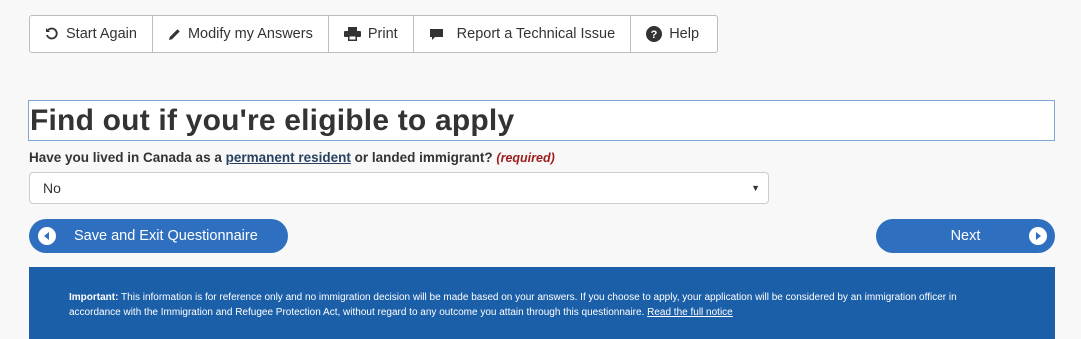 The width and height of the screenshot is (1081, 339). Describe the element at coordinates (399, 188) in the screenshot. I see `answer-select: No ▼` at that location.